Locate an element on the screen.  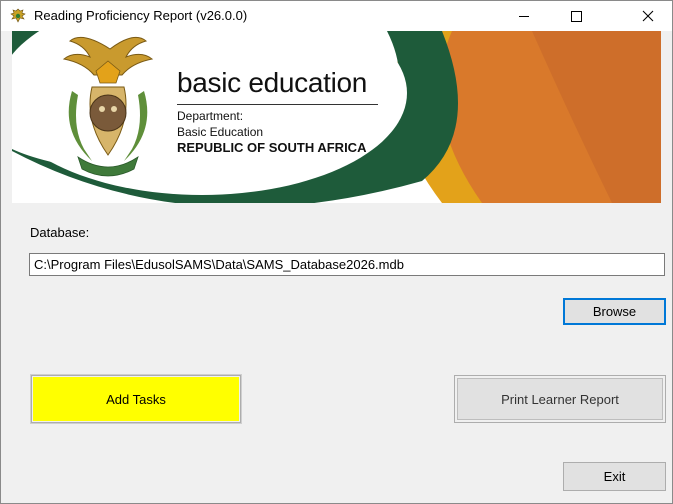
close-icon is located at coordinates (648, 16).